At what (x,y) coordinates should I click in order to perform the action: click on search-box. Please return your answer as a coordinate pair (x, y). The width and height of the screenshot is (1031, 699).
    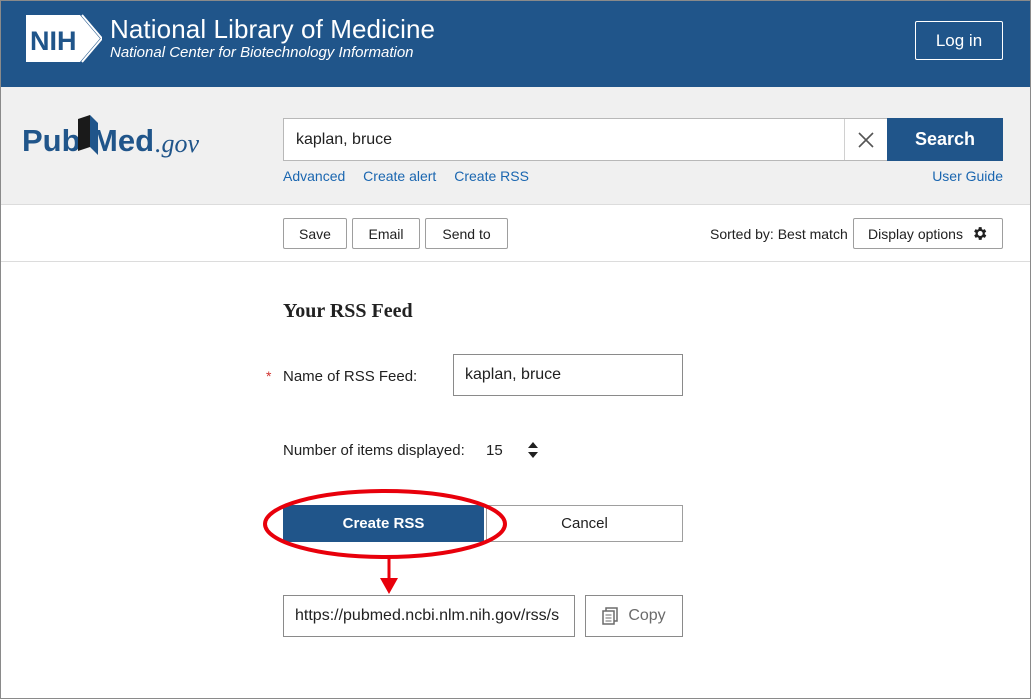
    Looking at the image, I should click on (585, 139).